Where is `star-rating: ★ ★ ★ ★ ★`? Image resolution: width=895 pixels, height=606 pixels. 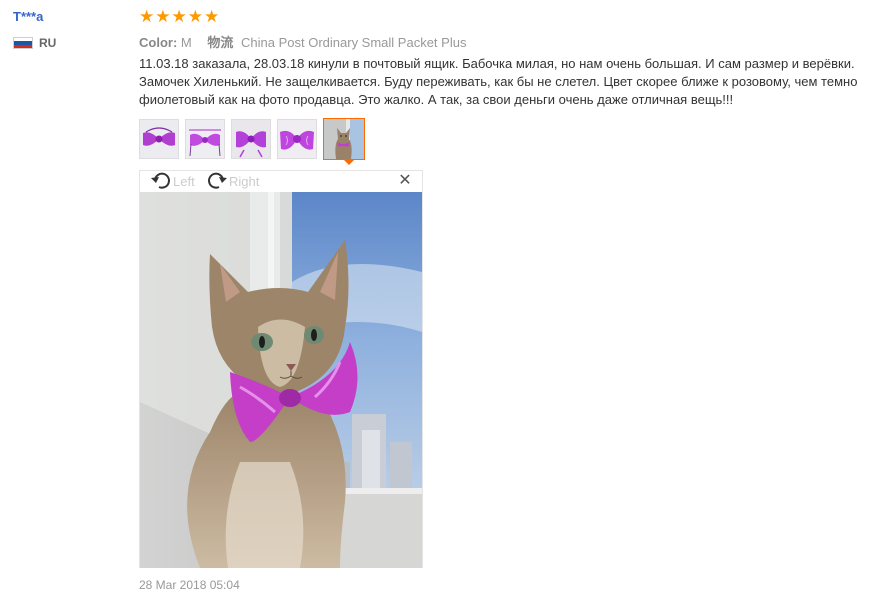 star-rating: ★ ★ ★ ★ ★ is located at coordinates (179, 17).